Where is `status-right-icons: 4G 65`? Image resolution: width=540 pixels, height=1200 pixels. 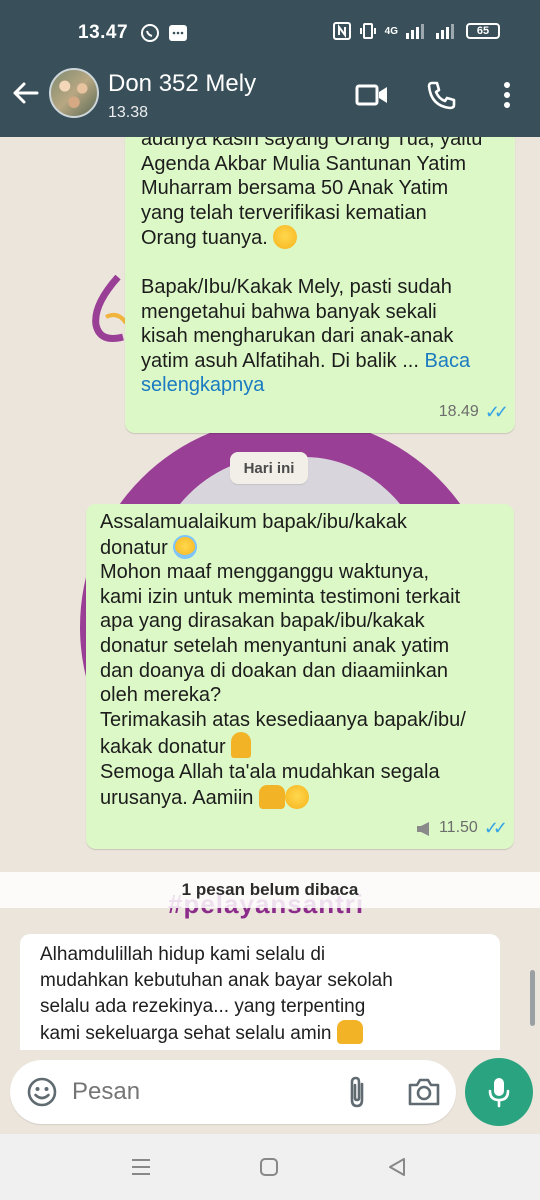 status-right-icons: 4G 65 is located at coordinates (416, 31).